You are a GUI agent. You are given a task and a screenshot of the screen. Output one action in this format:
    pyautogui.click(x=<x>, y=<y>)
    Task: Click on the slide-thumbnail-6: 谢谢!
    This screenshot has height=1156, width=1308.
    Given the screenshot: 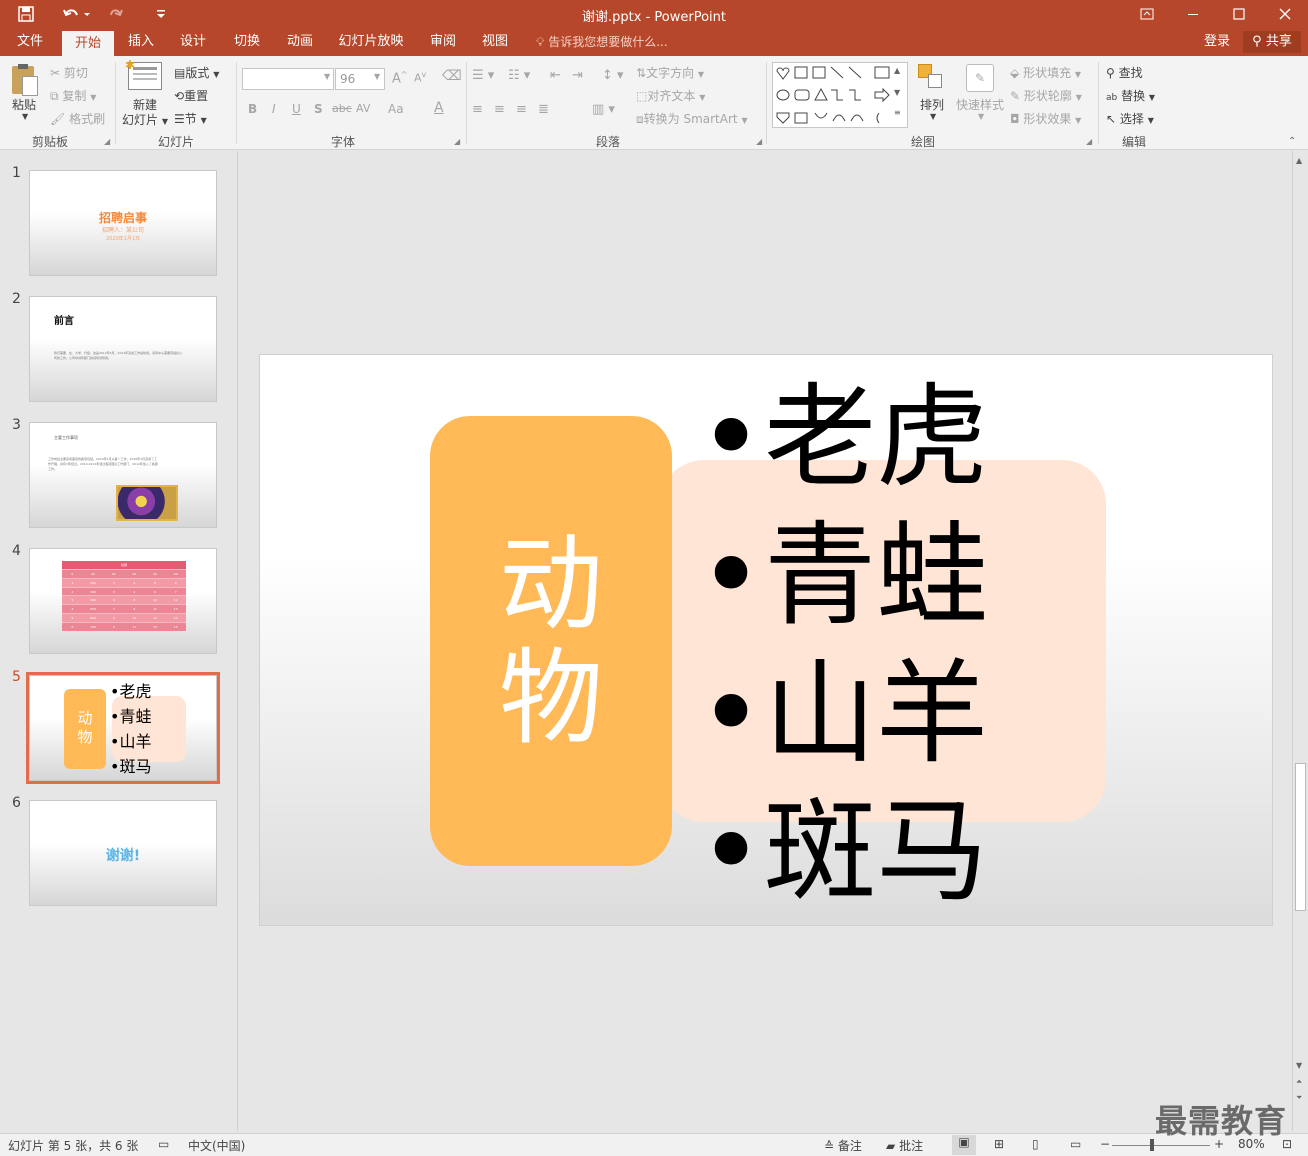 What is the action you would take?
    pyautogui.click(x=123, y=853)
    